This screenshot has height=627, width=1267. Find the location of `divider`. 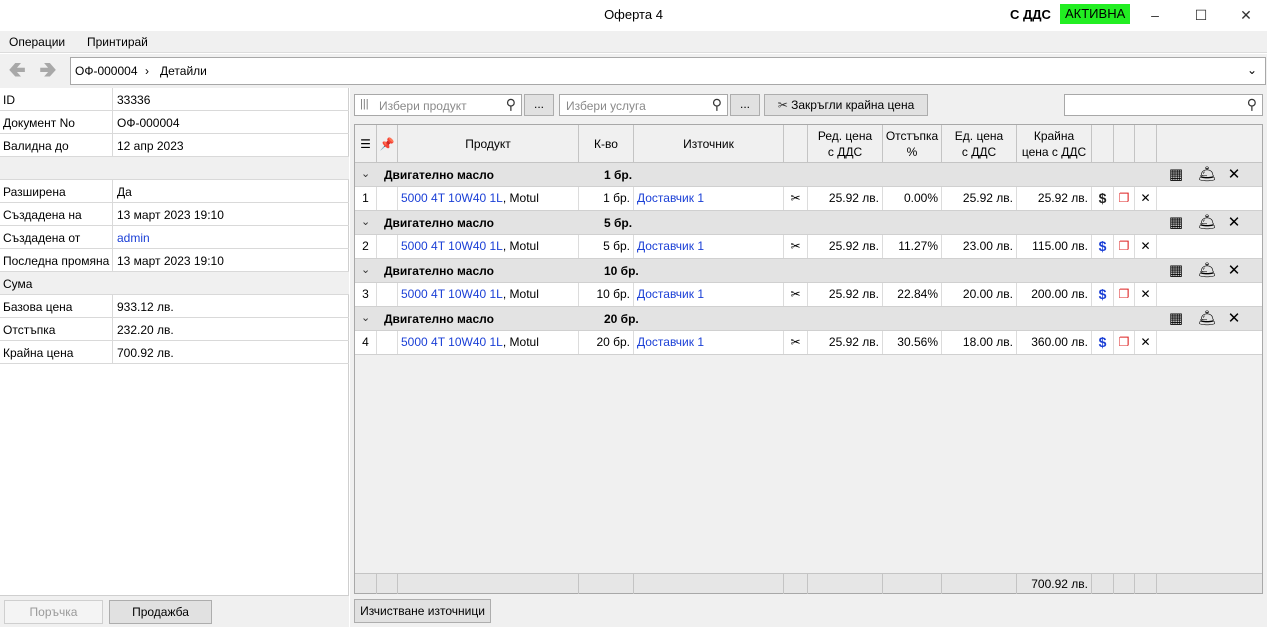

divider is located at coordinates (112, 260).